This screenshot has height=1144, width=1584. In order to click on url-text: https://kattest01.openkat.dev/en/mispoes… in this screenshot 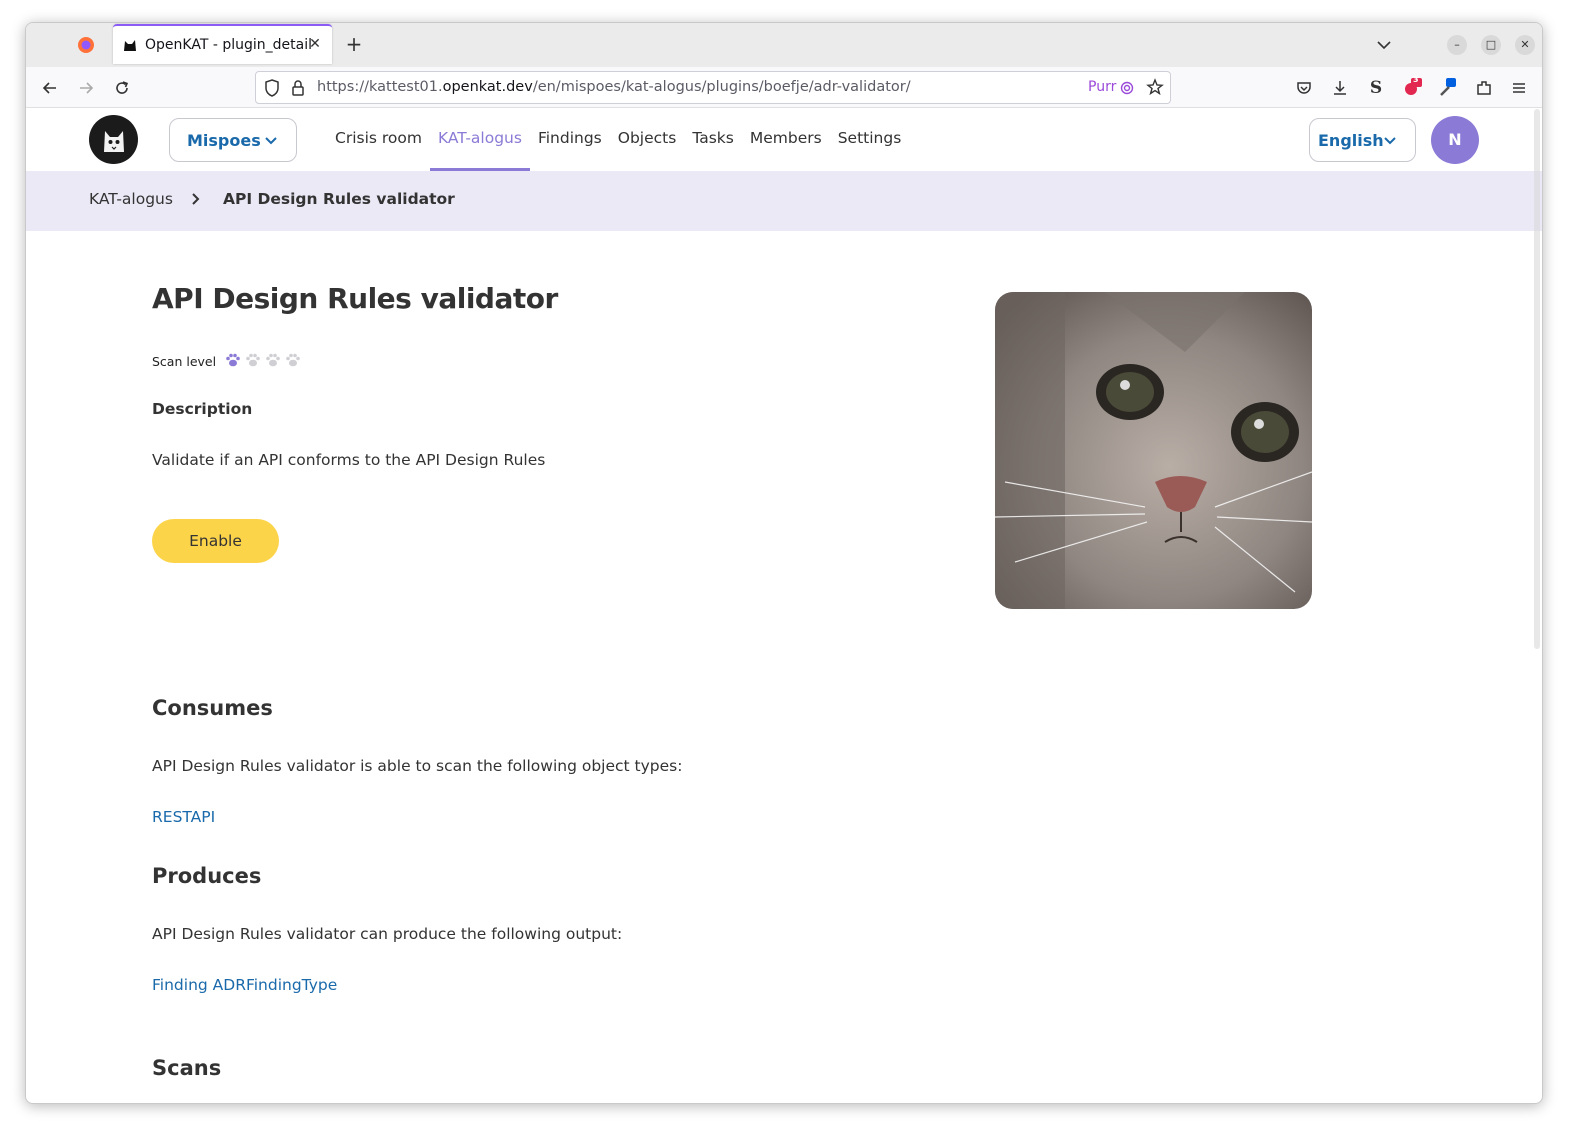, I will do `click(614, 87)`.